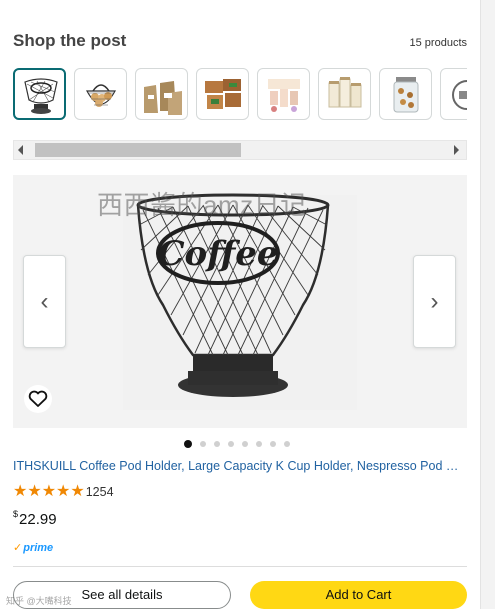 This screenshot has height=609, width=495. I want to click on thumbnail-scrollbar, so click(240, 150).